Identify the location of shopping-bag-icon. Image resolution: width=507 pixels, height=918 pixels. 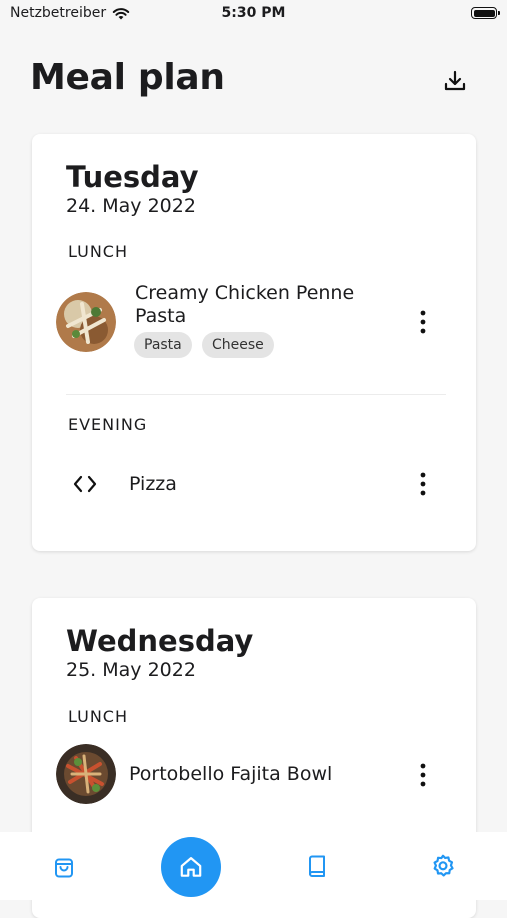
(64, 868).